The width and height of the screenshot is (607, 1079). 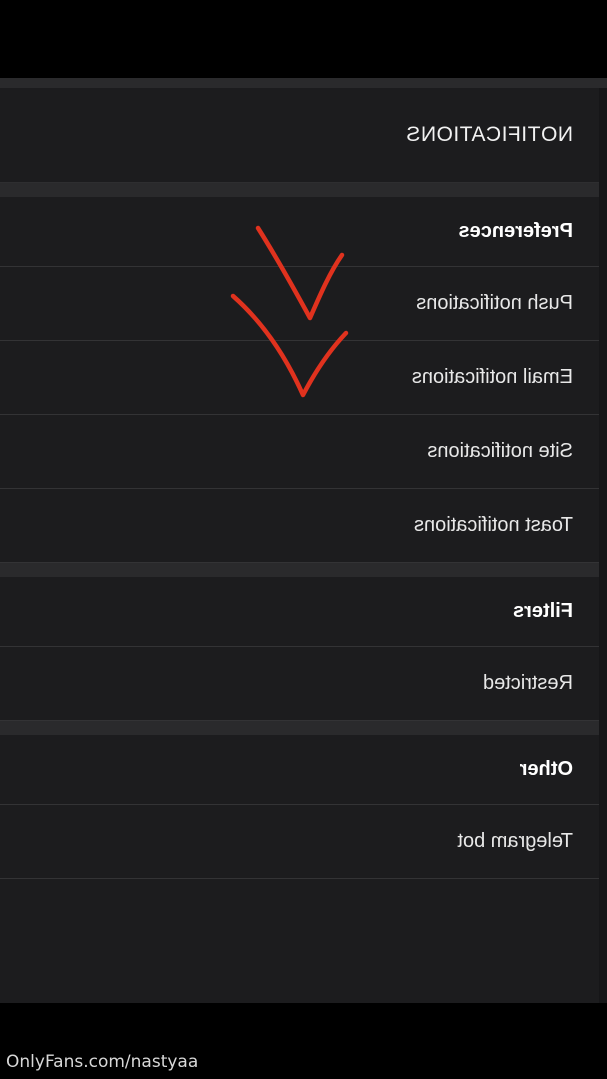 What do you see at coordinates (303, 684) in the screenshot?
I see `menu-item-restricted: Restricted` at bounding box center [303, 684].